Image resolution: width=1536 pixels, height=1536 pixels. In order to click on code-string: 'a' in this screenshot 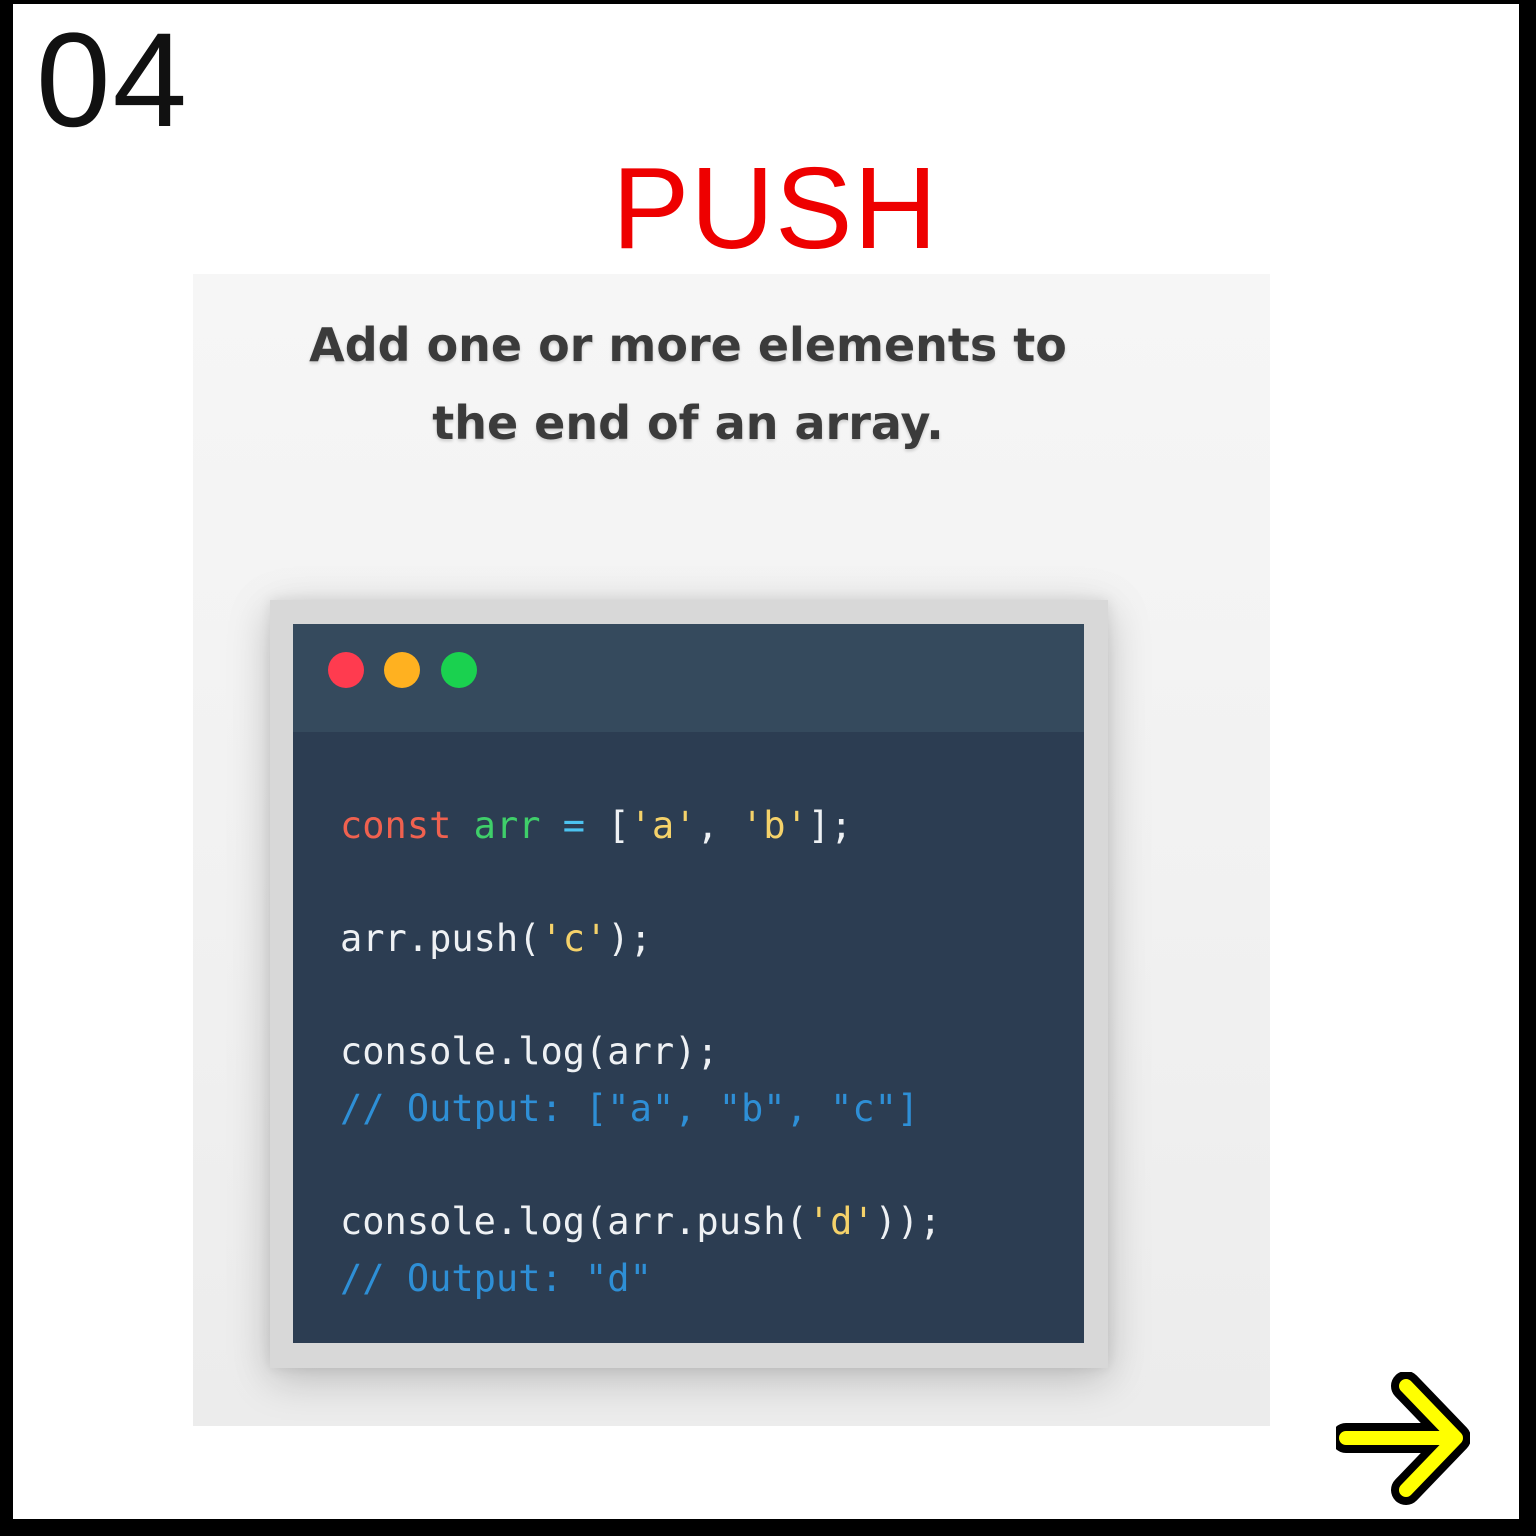, I will do `click(663, 825)`.